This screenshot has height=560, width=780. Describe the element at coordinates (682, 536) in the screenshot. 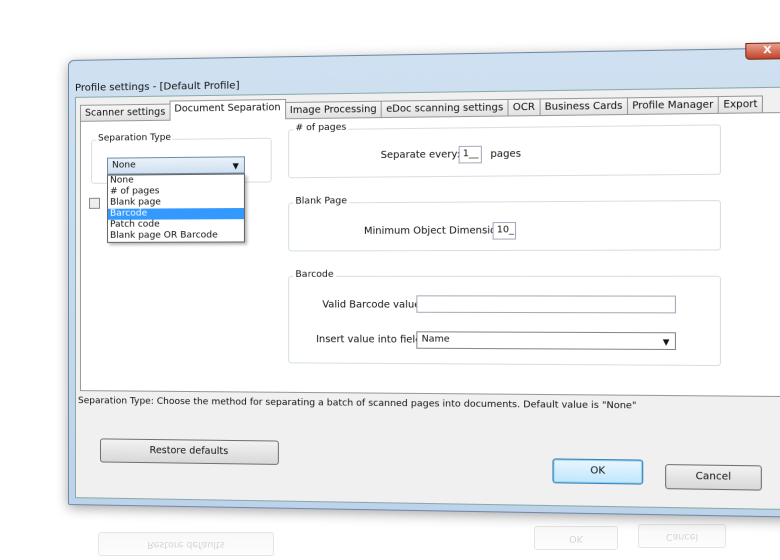

I see `reflection-cancel: Cancel` at that location.